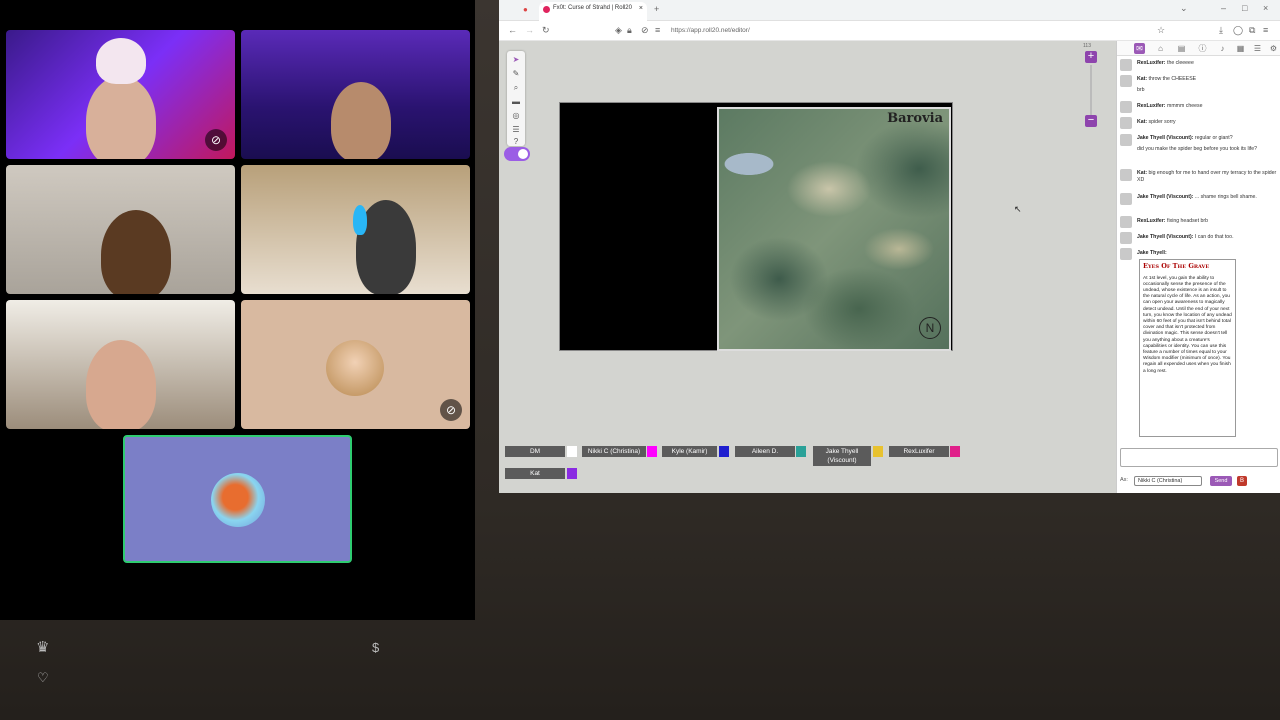 The image size is (1280, 720). I want to click on map-page: Barovia N, so click(756, 226).